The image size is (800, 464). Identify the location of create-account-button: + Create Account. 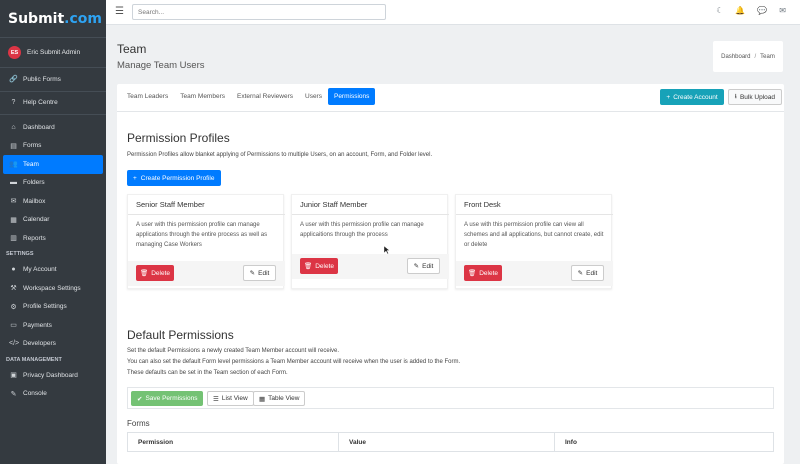
(692, 97).